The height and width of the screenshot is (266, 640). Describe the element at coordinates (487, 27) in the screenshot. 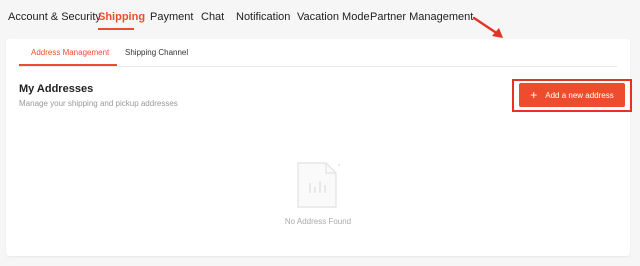

I see `annotation-arrow-icon` at that location.